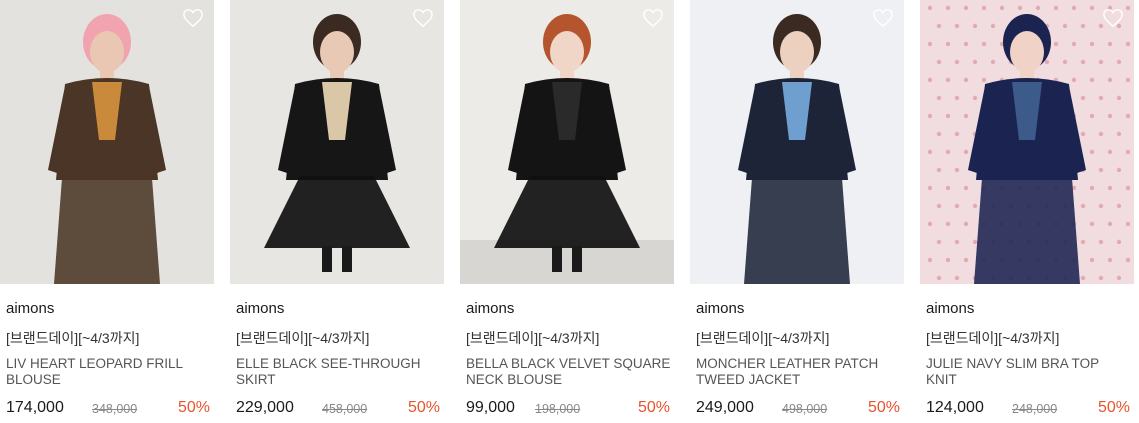 This screenshot has width=1139, height=423. What do you see at coordinates (725, 407) in the screenshot?
I see `sale-price: 249,000` at bounding box center [725, 407].